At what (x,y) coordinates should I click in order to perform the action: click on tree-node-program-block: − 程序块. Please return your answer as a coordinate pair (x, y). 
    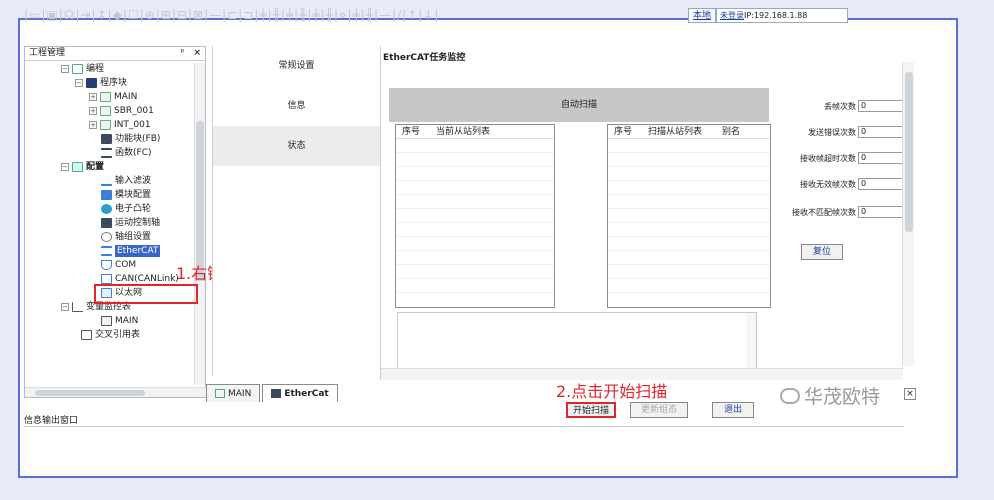
    Looking at the image, I should click on (101, 83).